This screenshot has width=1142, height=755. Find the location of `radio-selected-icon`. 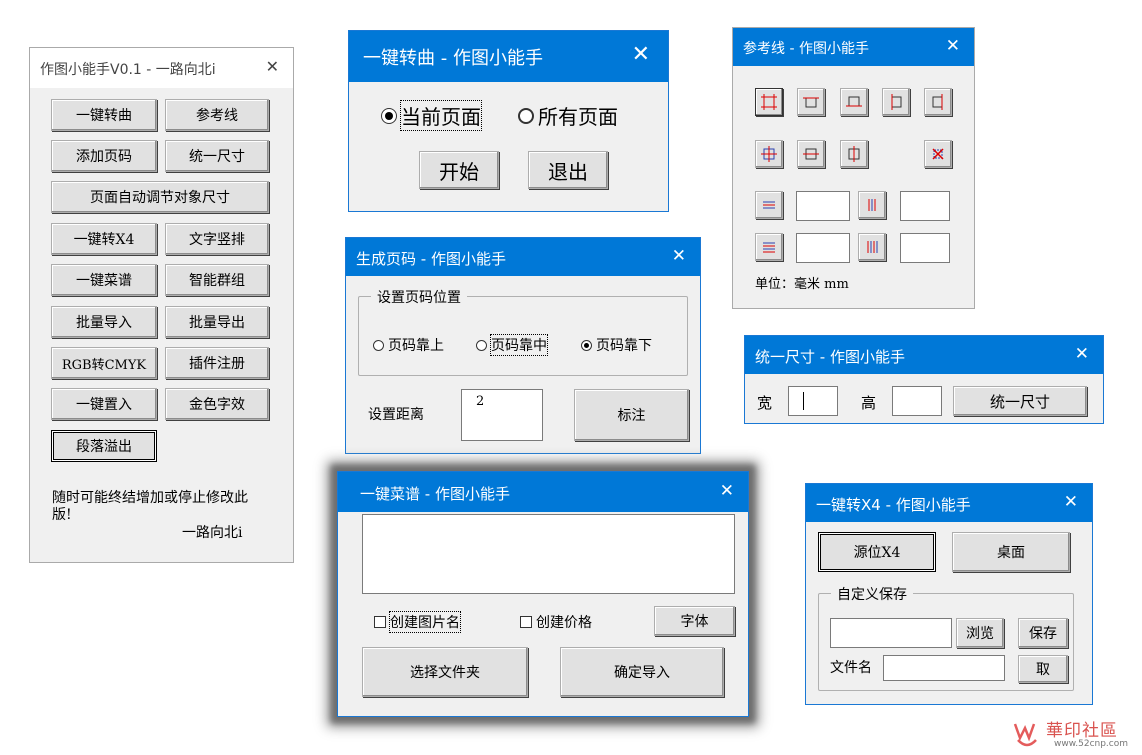

radio-selected-icon is located at coordinates (586, 345).